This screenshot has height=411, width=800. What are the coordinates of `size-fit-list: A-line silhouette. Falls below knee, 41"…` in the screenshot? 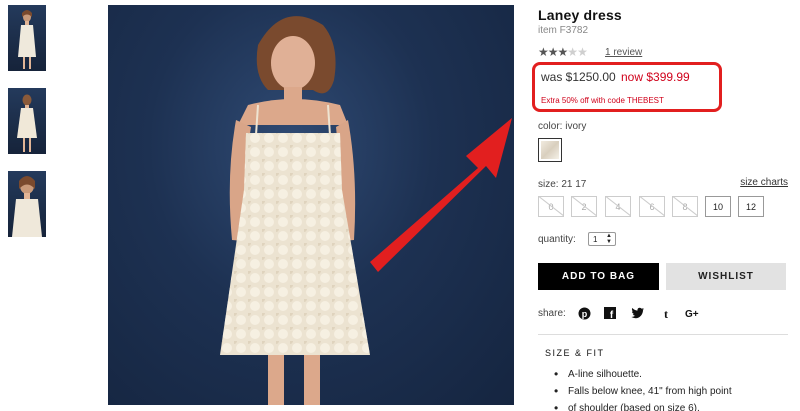 It's located at (669, 388).